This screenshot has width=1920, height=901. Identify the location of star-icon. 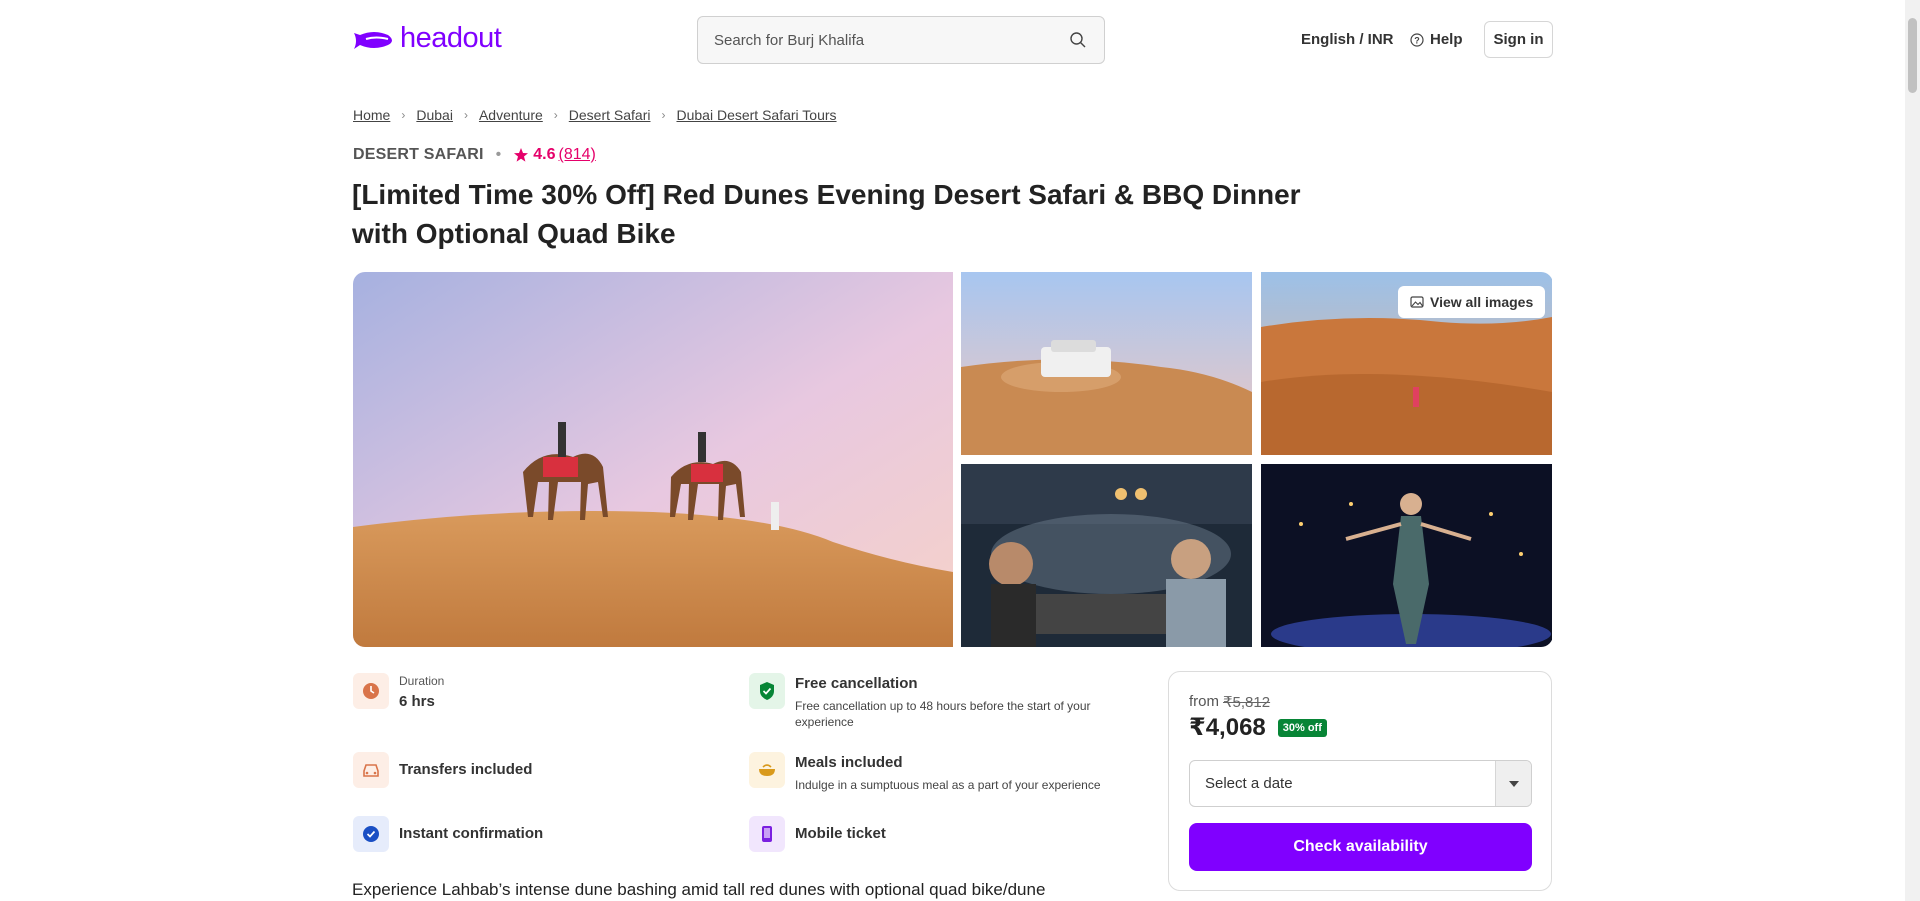
(521, 155).